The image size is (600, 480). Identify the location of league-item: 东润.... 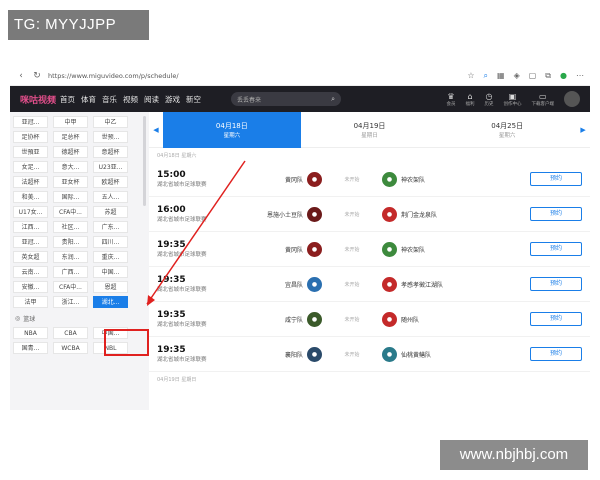
(70, 257).